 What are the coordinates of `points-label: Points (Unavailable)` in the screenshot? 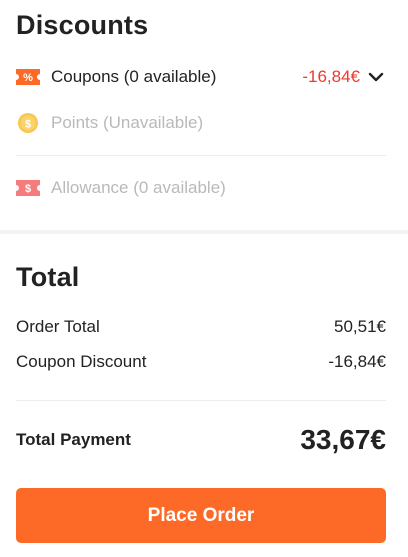 It's located at (127, 122).